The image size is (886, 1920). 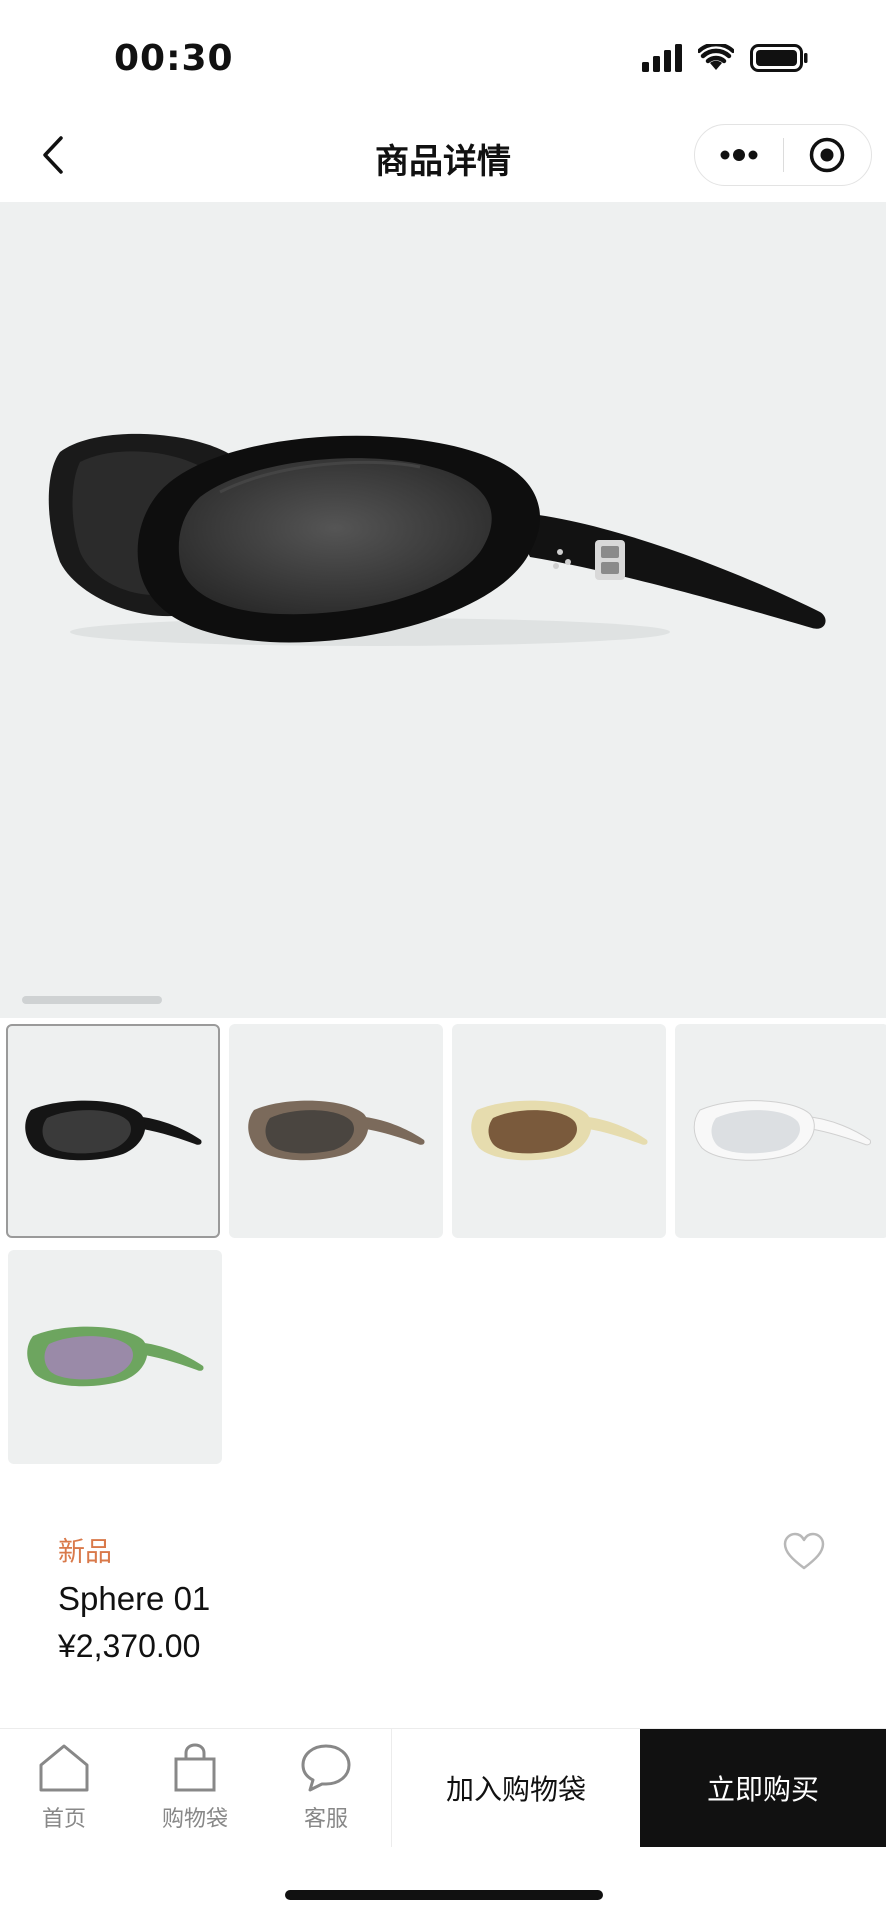 What do you see at coordinates (437, 539) in the screenshot?
I see `sunglasses-image` at bounding box center [437, 539].